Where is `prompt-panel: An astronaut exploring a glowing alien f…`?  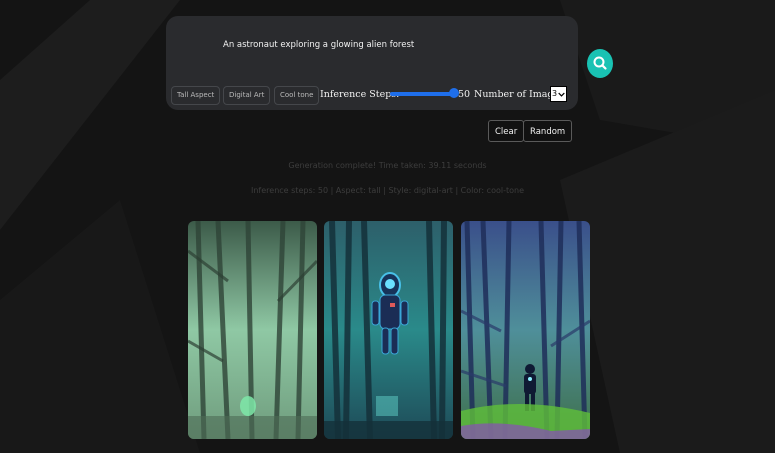
prompt-panel: An astronaut exploring a glowing alien f… is located at coordinates (372, 63).